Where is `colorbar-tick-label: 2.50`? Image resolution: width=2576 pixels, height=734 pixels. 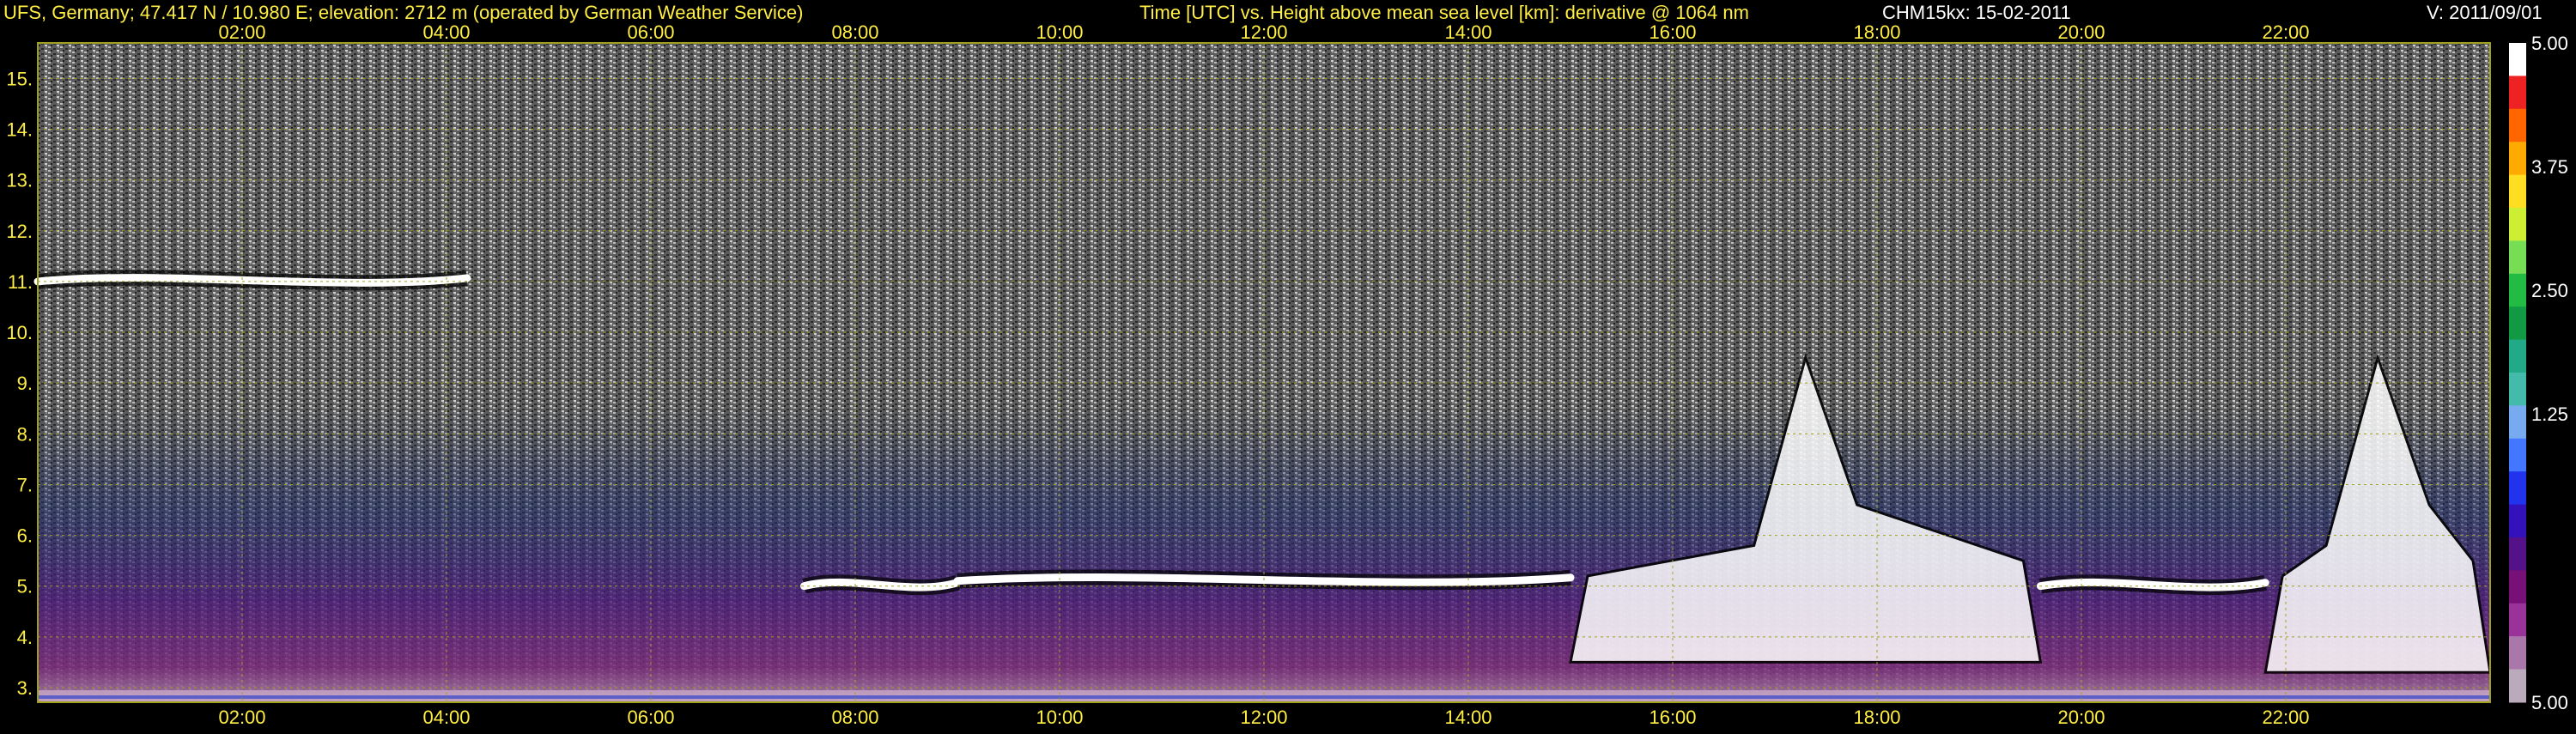
colorbar-tick-label: 2.50 is located at coordinates (2550, 290).